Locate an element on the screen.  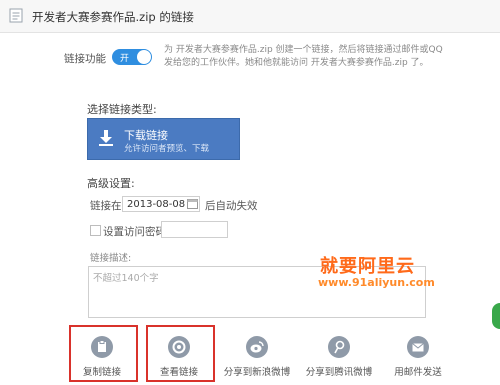
password-label: 设置访问密码 is located at coordinates (134, 232).